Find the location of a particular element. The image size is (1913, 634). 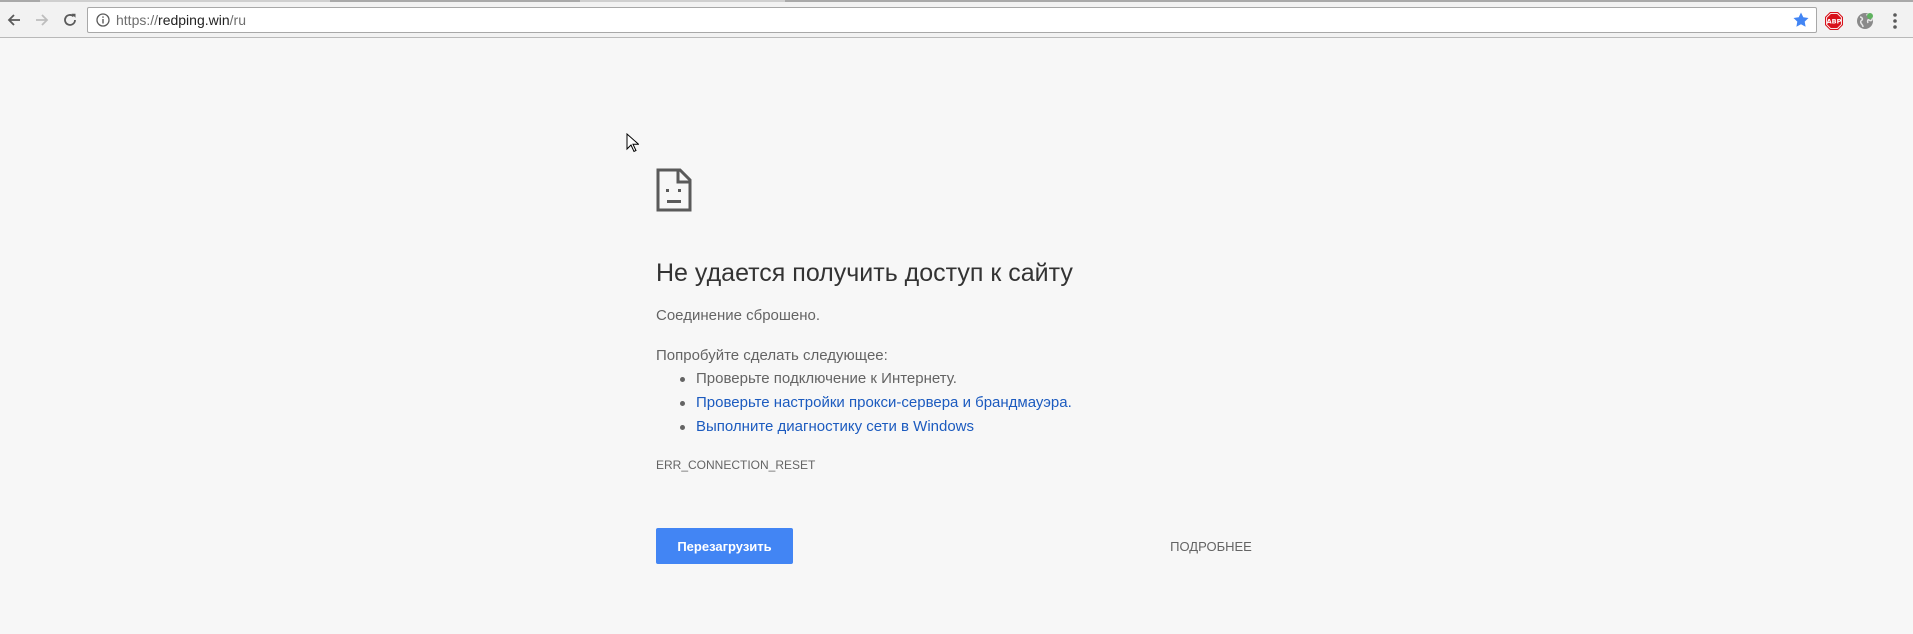

globe-extension-icon is located at coordinates (1865, 21).